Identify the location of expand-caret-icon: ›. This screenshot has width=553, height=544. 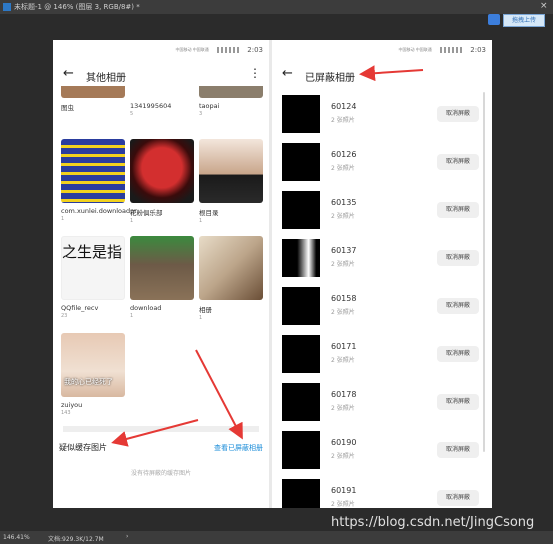
(127, 536).